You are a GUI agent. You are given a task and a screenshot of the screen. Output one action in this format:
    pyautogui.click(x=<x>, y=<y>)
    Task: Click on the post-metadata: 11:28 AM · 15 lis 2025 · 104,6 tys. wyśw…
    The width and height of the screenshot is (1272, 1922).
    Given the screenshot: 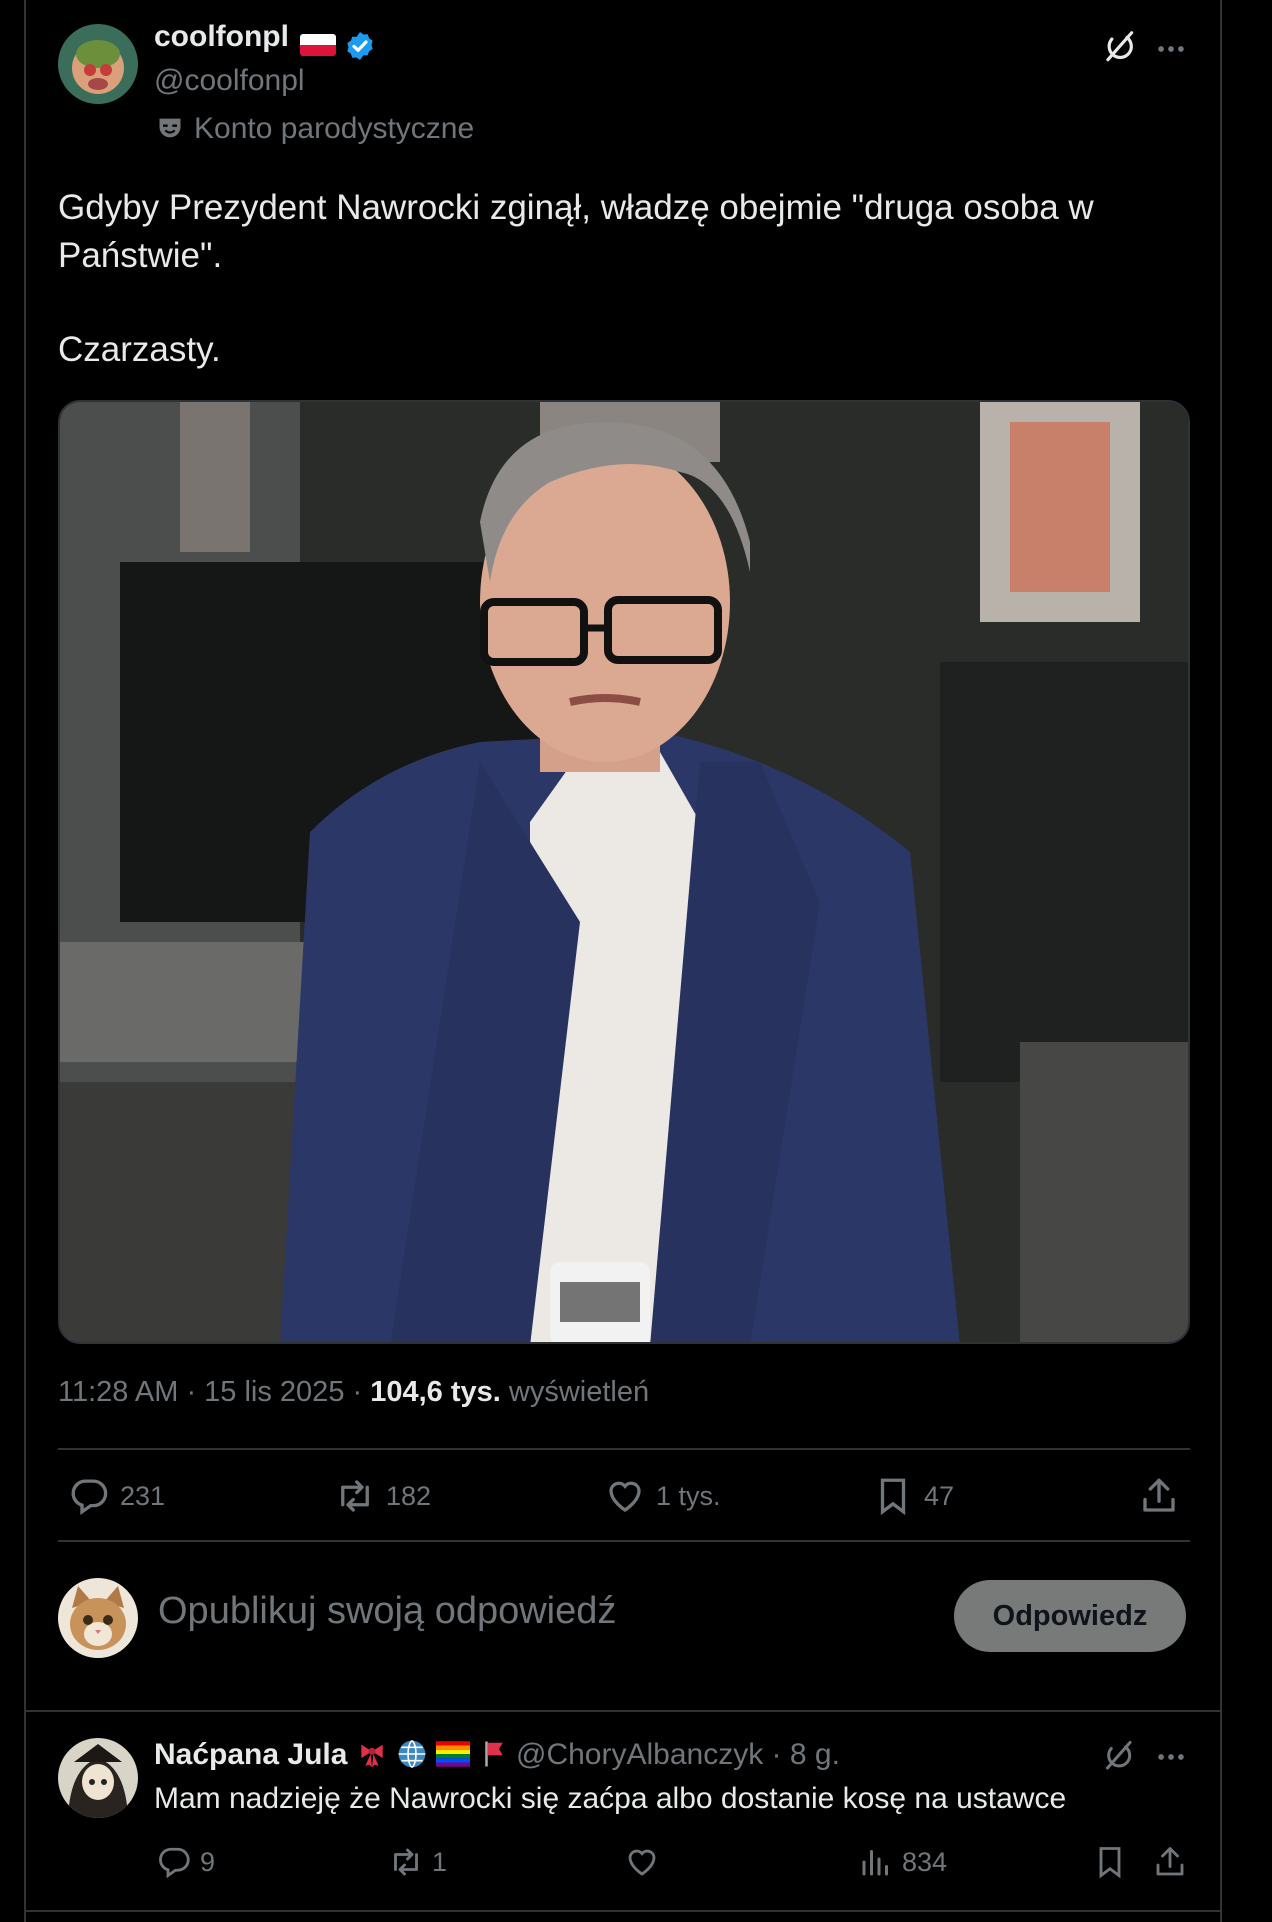 What is the action you would take?
    pyautogui.click(x=353, y=1392)
    